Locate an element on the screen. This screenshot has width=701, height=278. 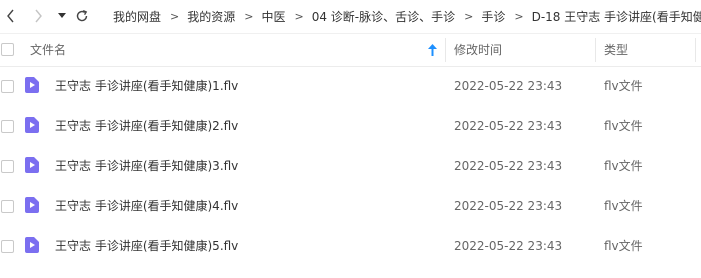
refresh-button is located at coordinates (82, 16).